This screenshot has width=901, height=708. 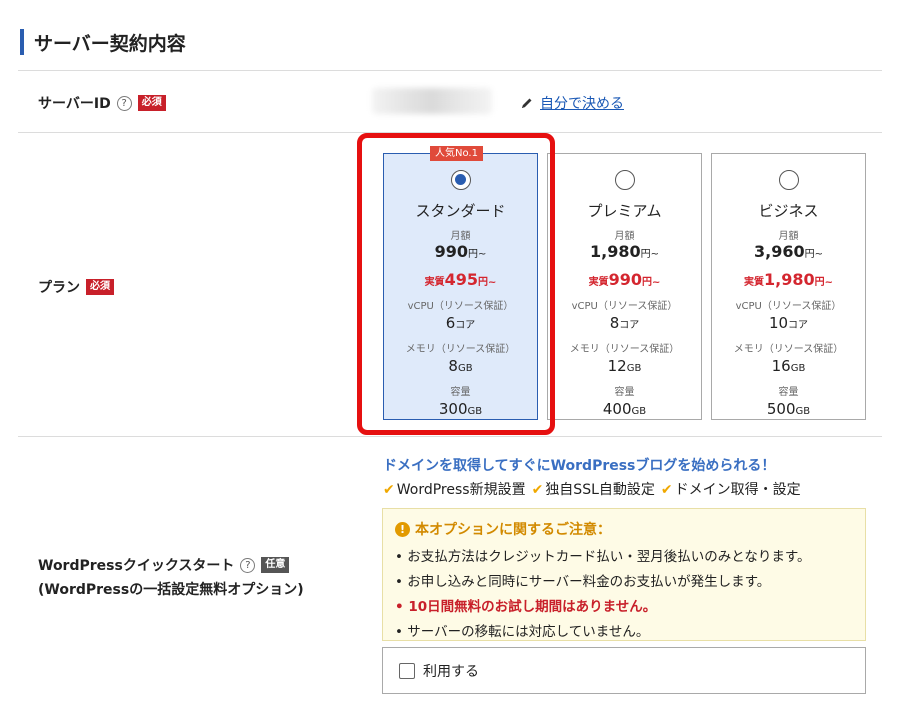 I want to click on plan-label-group: プラン 必須, so click(x=76, y=287).